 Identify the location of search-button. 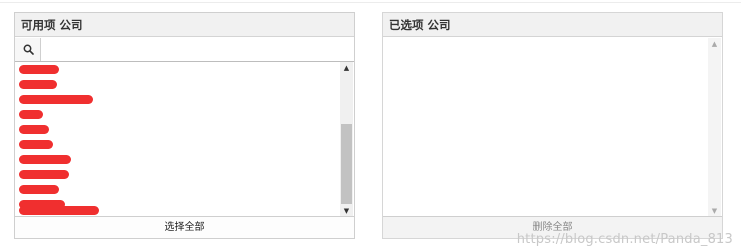
(28, 49).